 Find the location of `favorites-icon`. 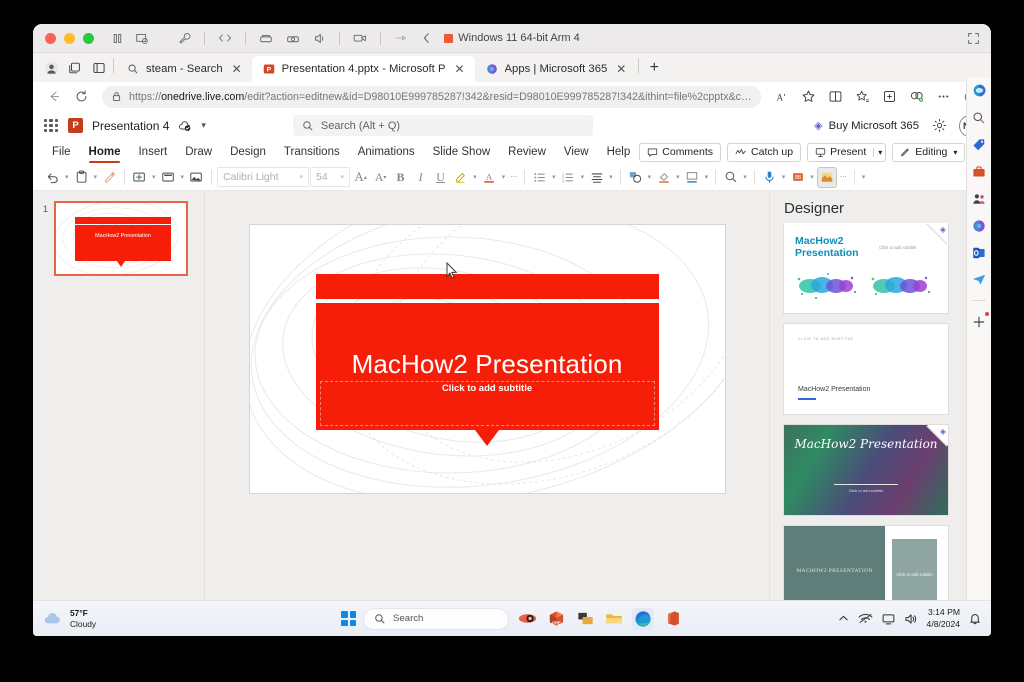

favorites-icon is located at coordinates (862, 96).